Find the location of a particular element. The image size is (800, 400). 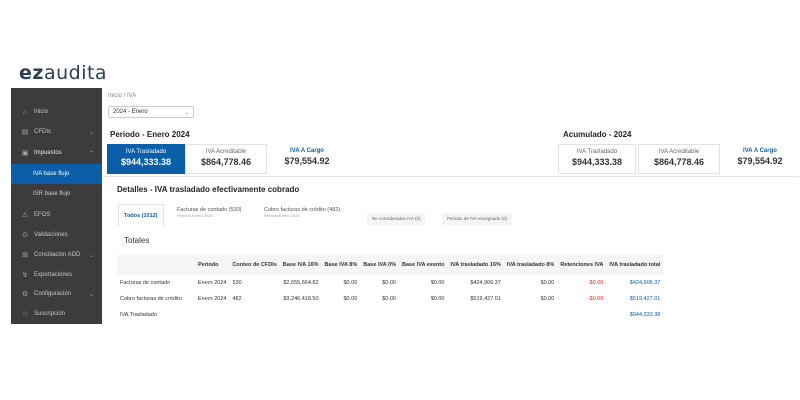

sidebar-item-label: Validaciones is located at coordinates (51, 235).